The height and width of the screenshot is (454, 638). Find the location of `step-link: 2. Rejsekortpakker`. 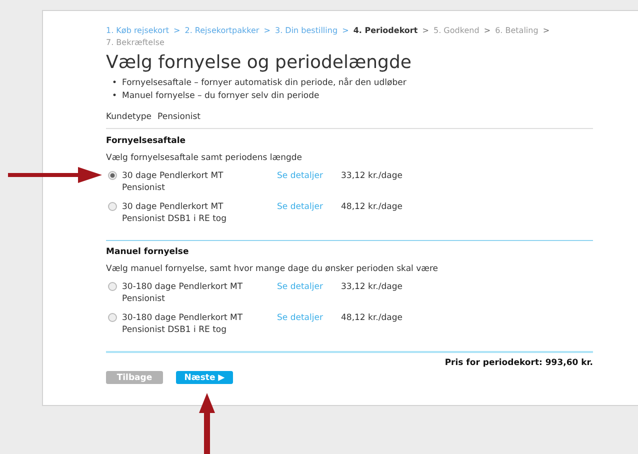

step-link: 2. Rejsekortpakker is located at coordinates (222, 30).